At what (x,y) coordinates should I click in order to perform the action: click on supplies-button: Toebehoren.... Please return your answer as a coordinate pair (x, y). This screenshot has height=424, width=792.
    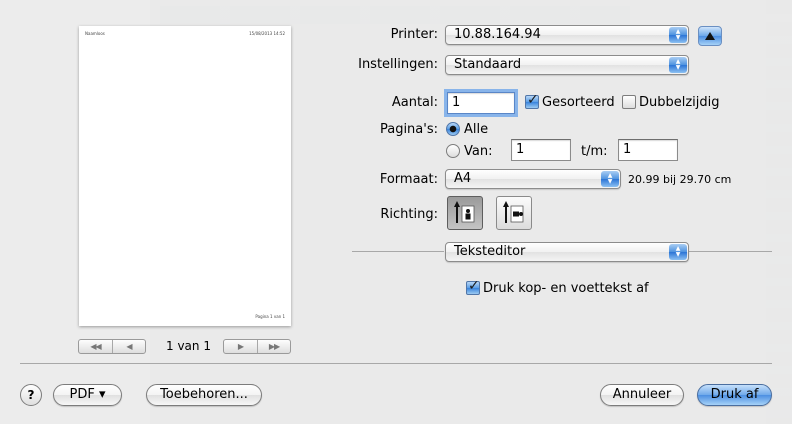
    Looking at the image, I should click on (204, 395).